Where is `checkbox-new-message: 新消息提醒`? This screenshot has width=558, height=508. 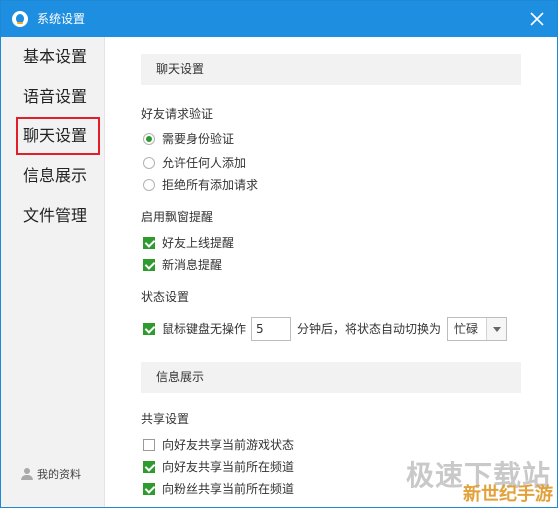 checkbox-new-message: 新消息提醒 is located at coordinates (182, 265).